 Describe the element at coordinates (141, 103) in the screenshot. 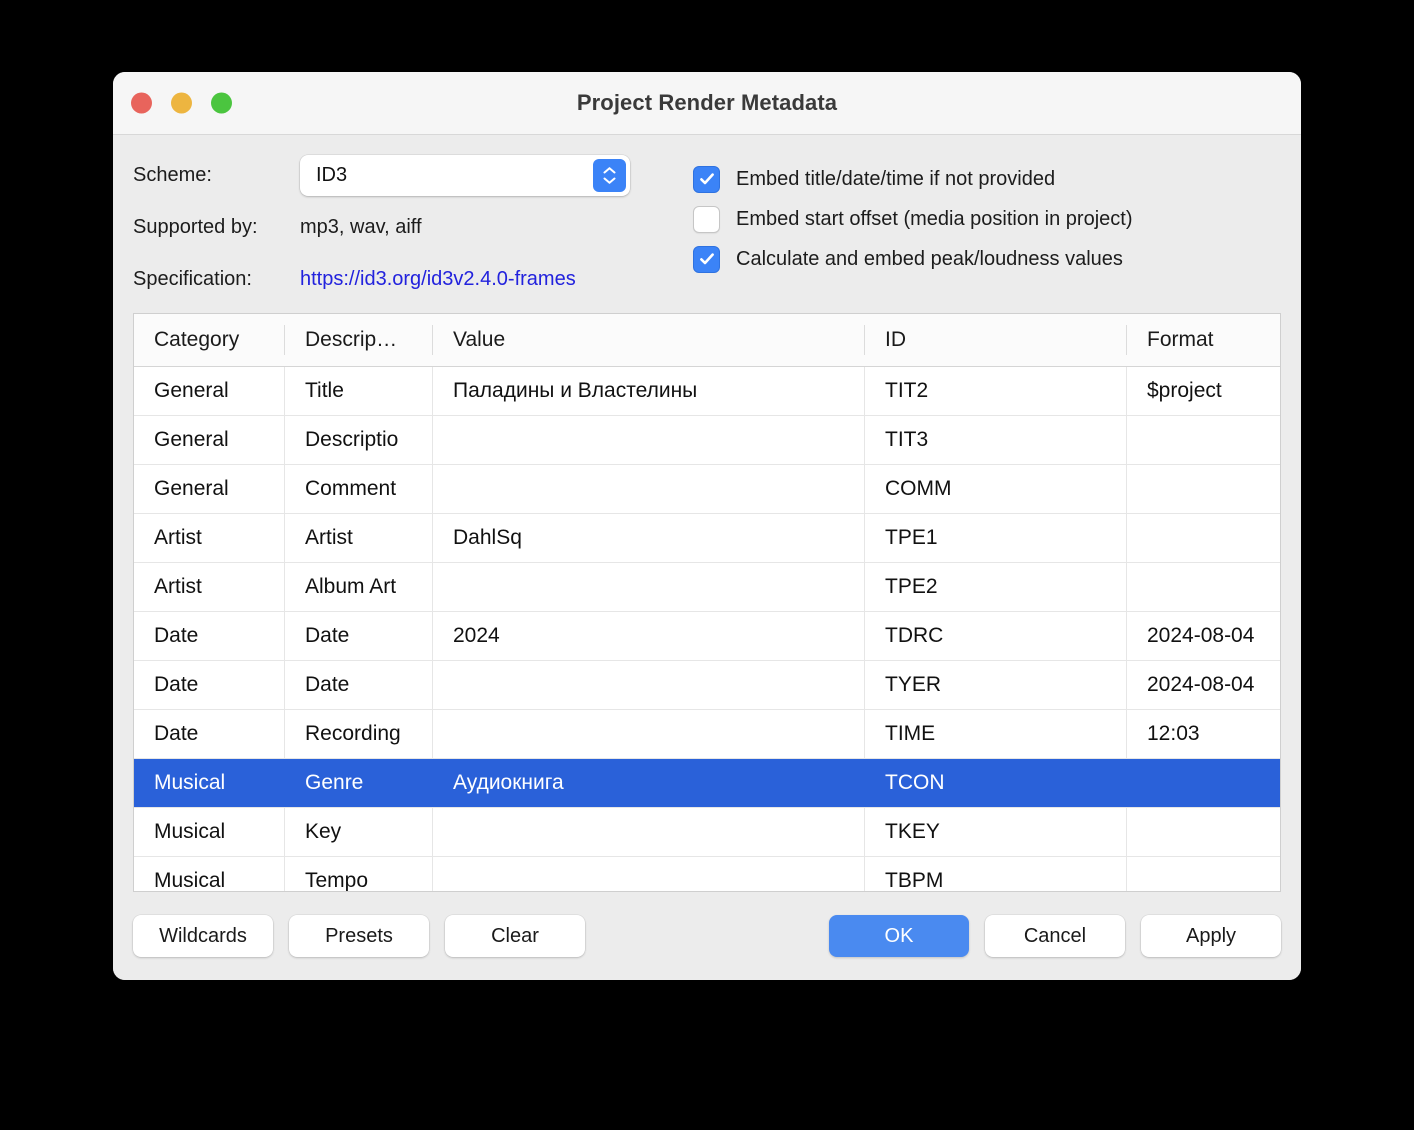

I see `close-button` at that location.